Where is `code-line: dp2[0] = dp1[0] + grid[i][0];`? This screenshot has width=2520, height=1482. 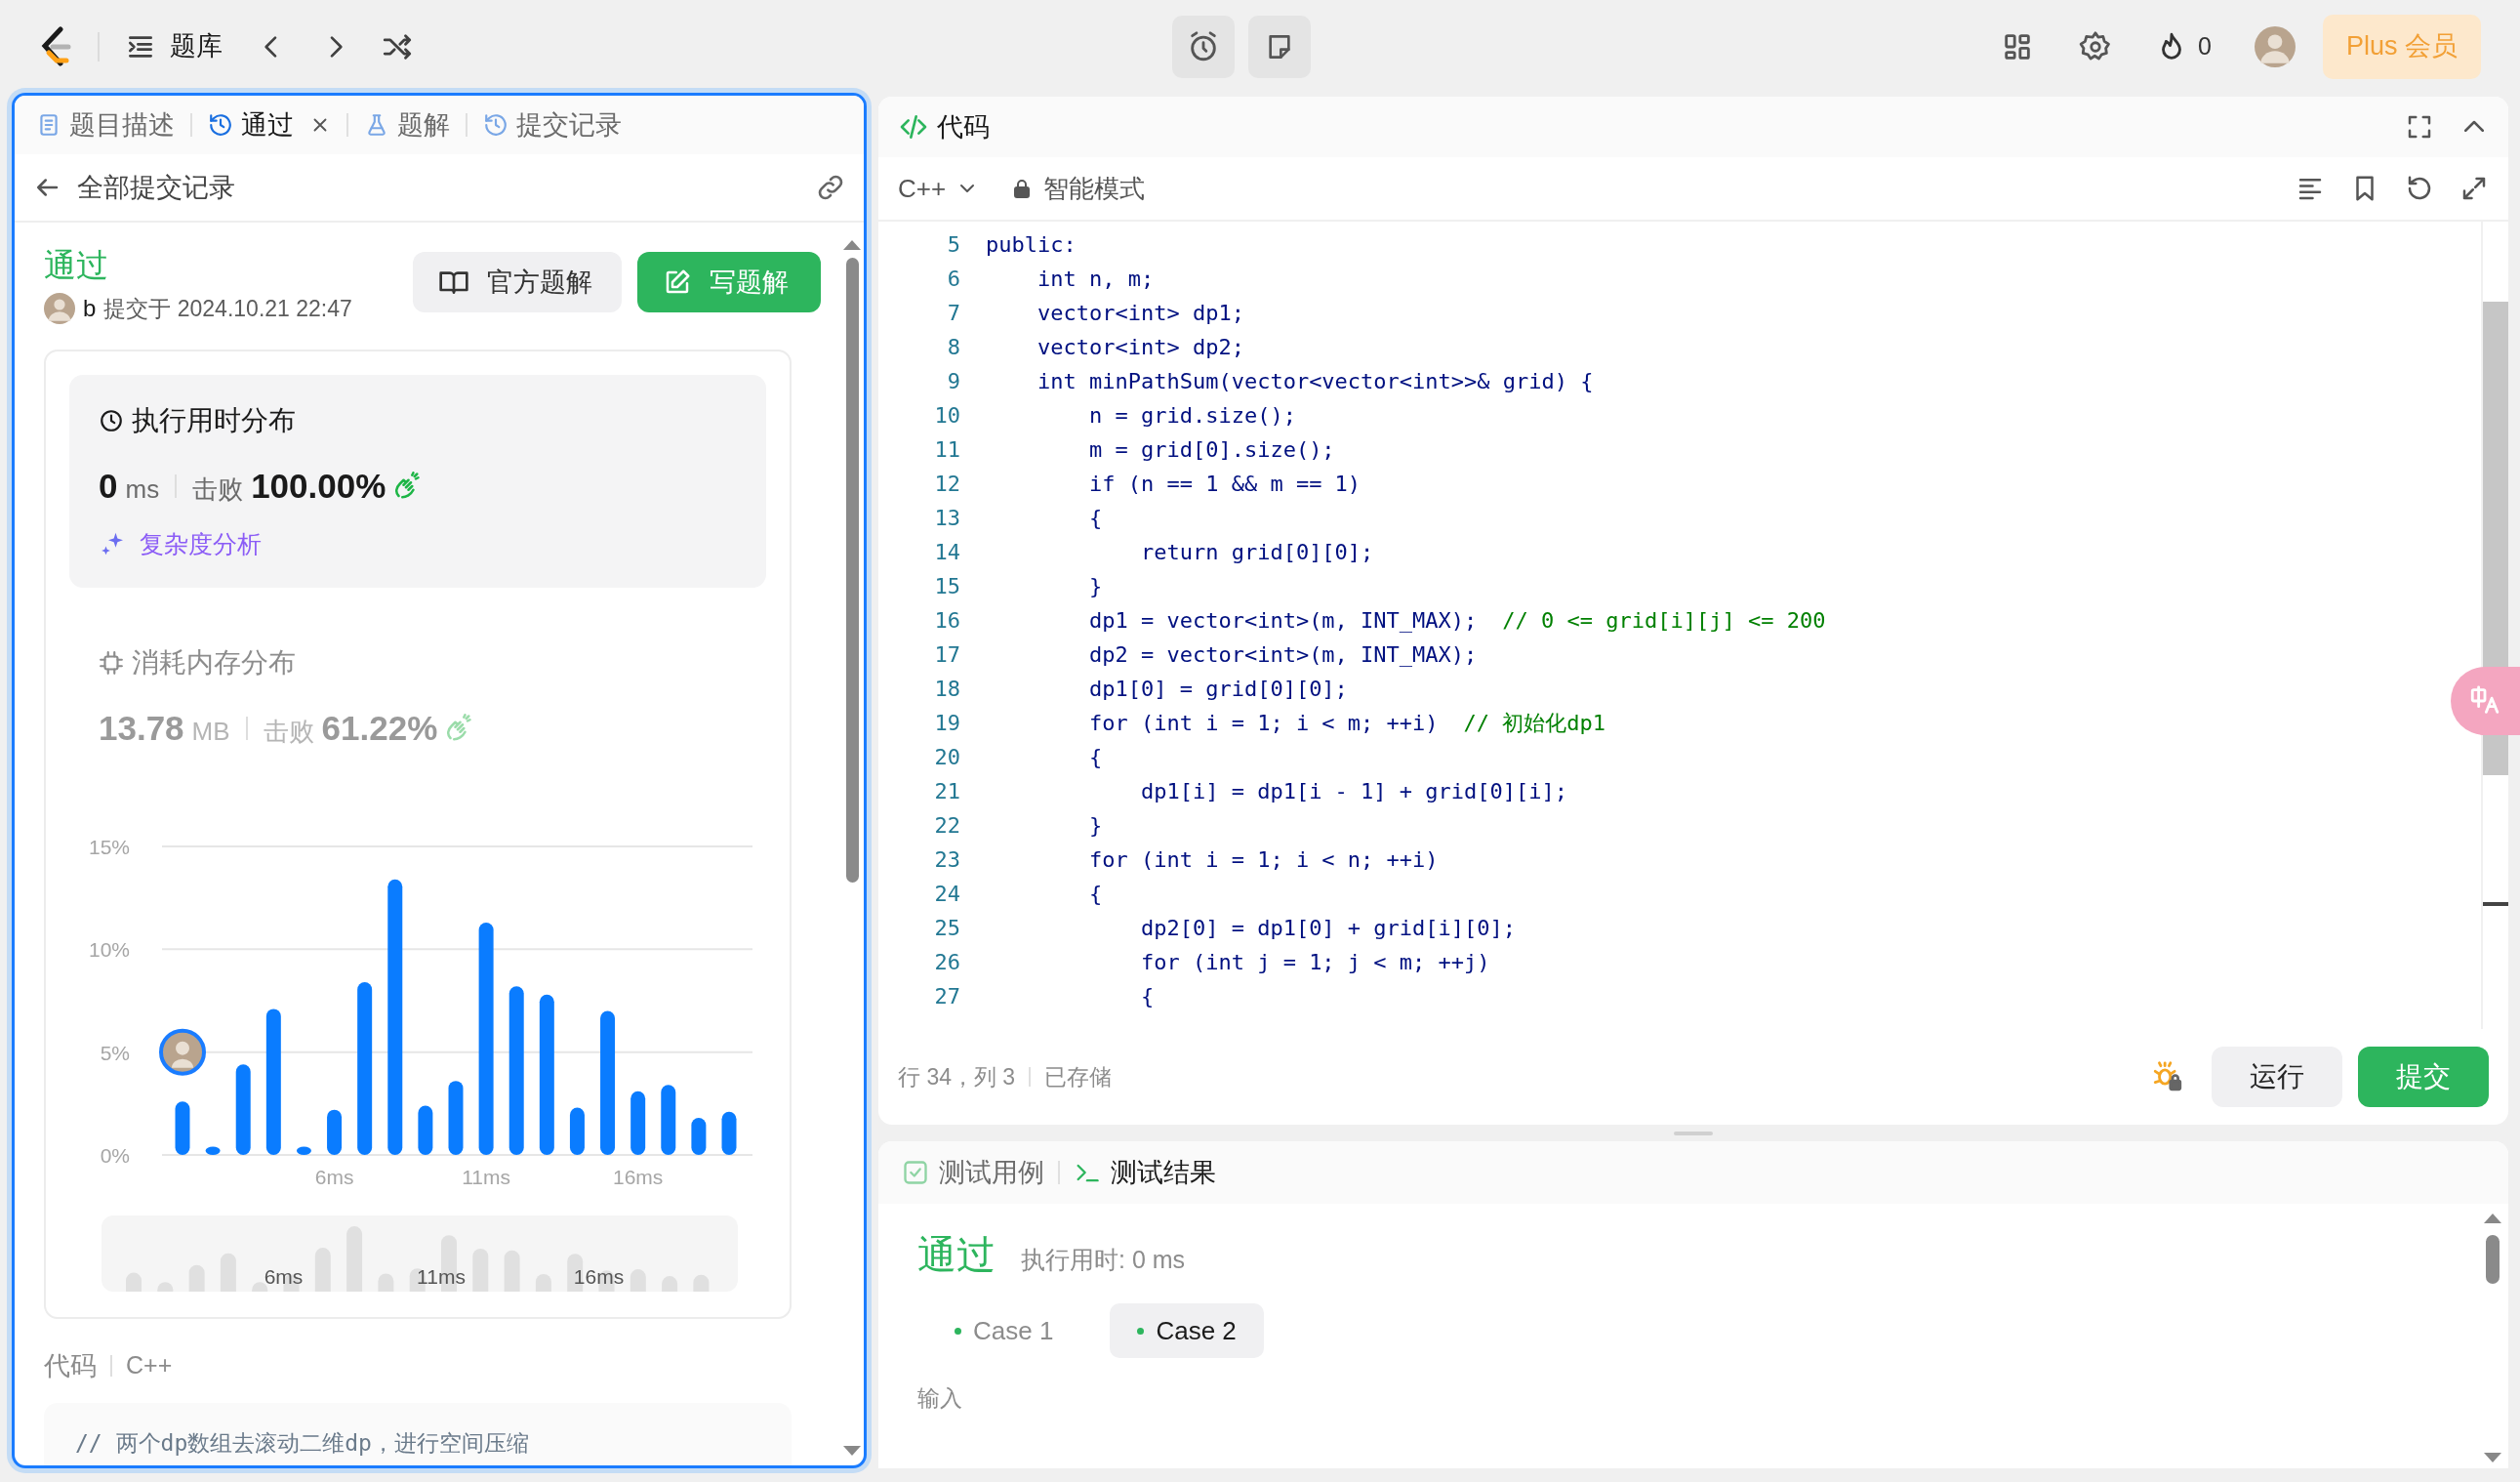 code-line: dp2[0] = dp1[0] + grid[i][0]; is located at coordinates (1328, 928).